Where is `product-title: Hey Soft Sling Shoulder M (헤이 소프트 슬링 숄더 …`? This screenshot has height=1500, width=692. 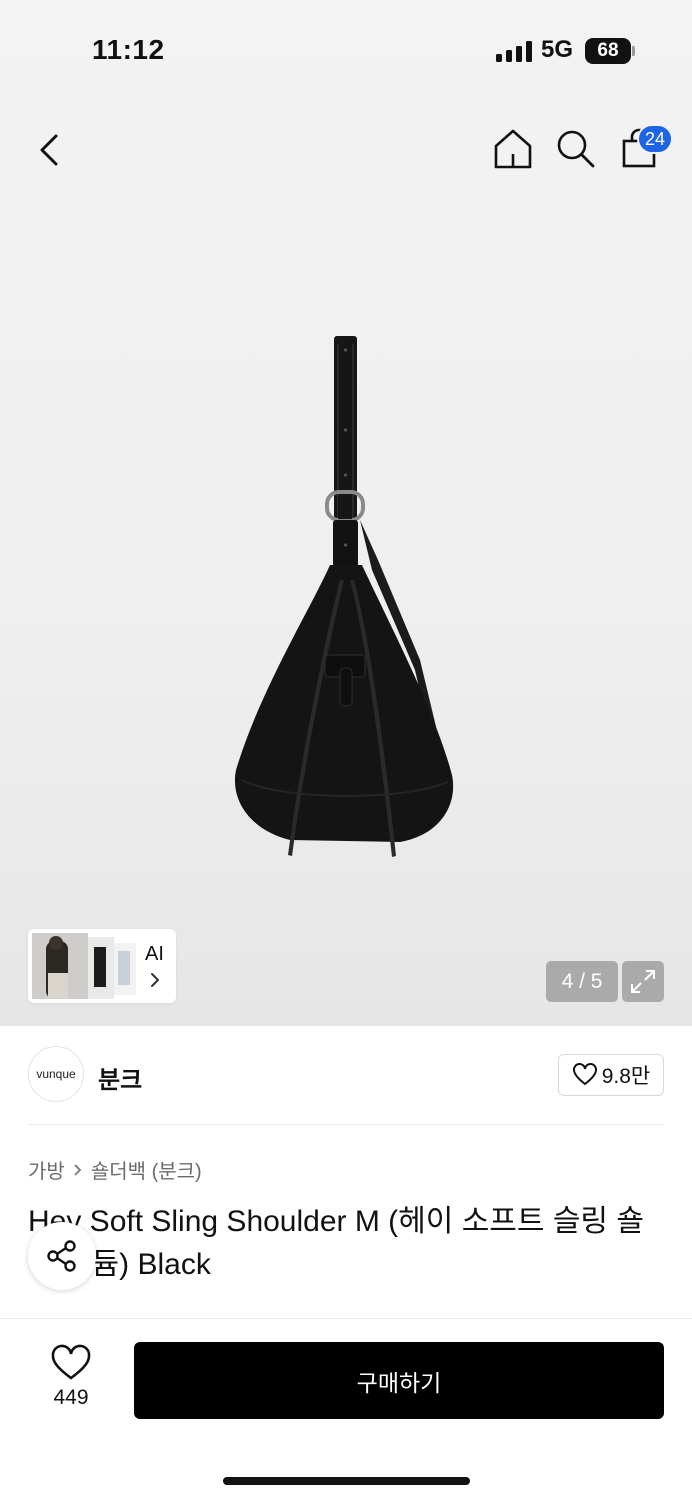 product-title: Hey Soft Sling Shoulder M (헤이 소프트 슬링 숄더 … is located at coordinates (336, 1243).